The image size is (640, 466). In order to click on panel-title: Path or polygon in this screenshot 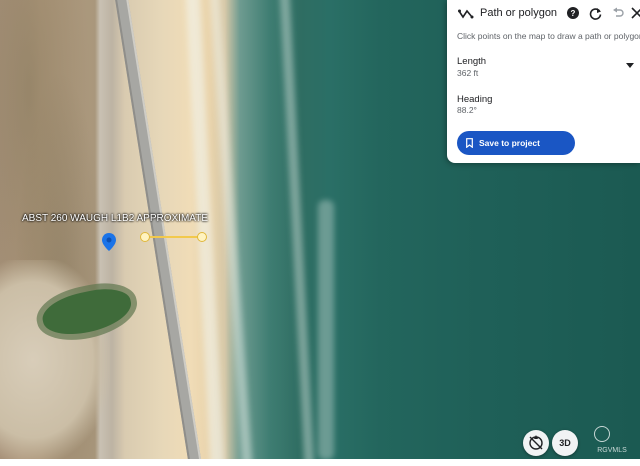, I will do `click(519, 13)`.